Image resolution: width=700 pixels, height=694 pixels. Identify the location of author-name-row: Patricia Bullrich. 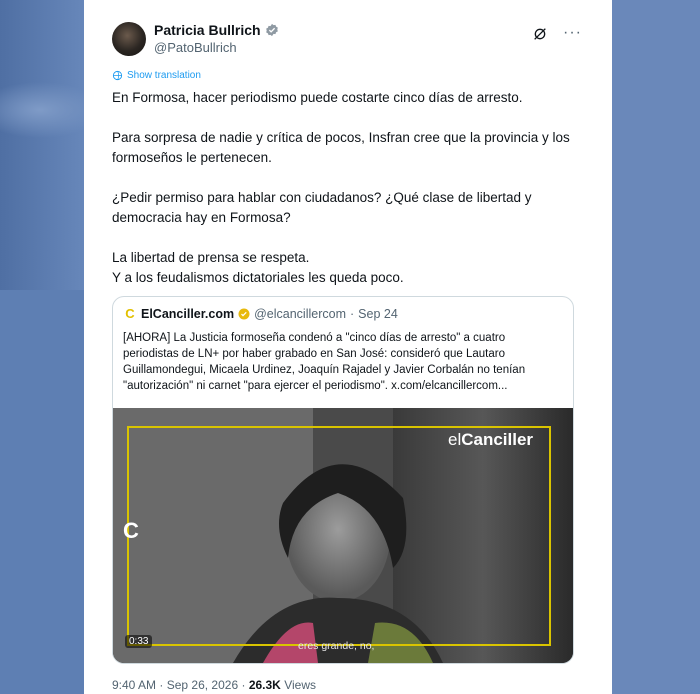
(216, 30).